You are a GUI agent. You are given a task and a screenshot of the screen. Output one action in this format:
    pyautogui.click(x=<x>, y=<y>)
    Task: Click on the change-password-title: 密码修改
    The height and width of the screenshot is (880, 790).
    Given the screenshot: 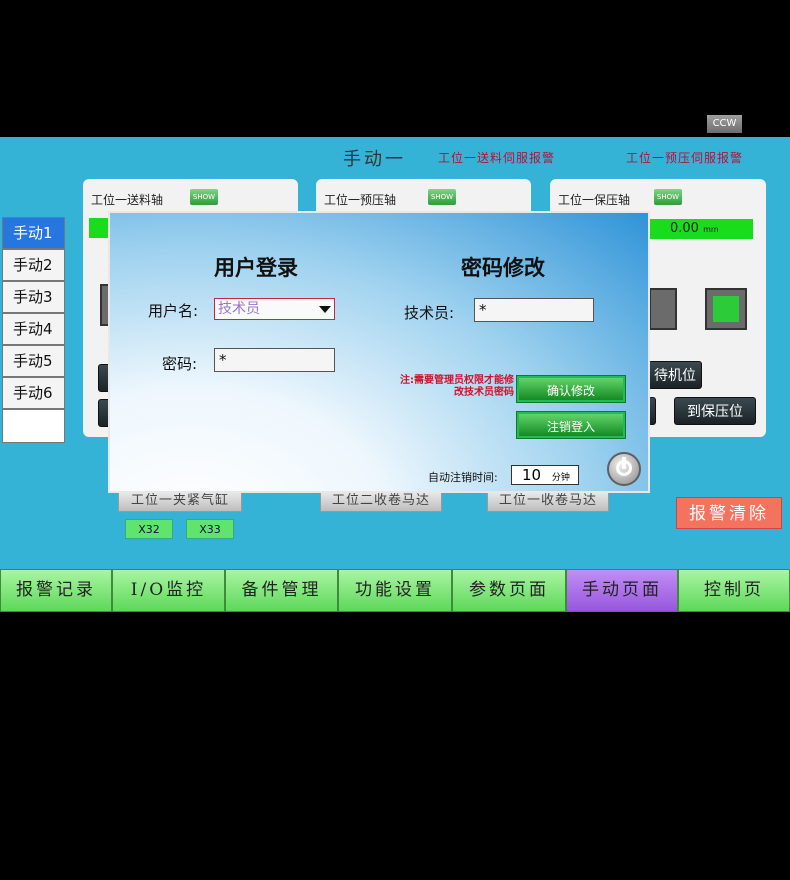 What is the action you would take?
    pyautogui.click(x=503, y=268)
    